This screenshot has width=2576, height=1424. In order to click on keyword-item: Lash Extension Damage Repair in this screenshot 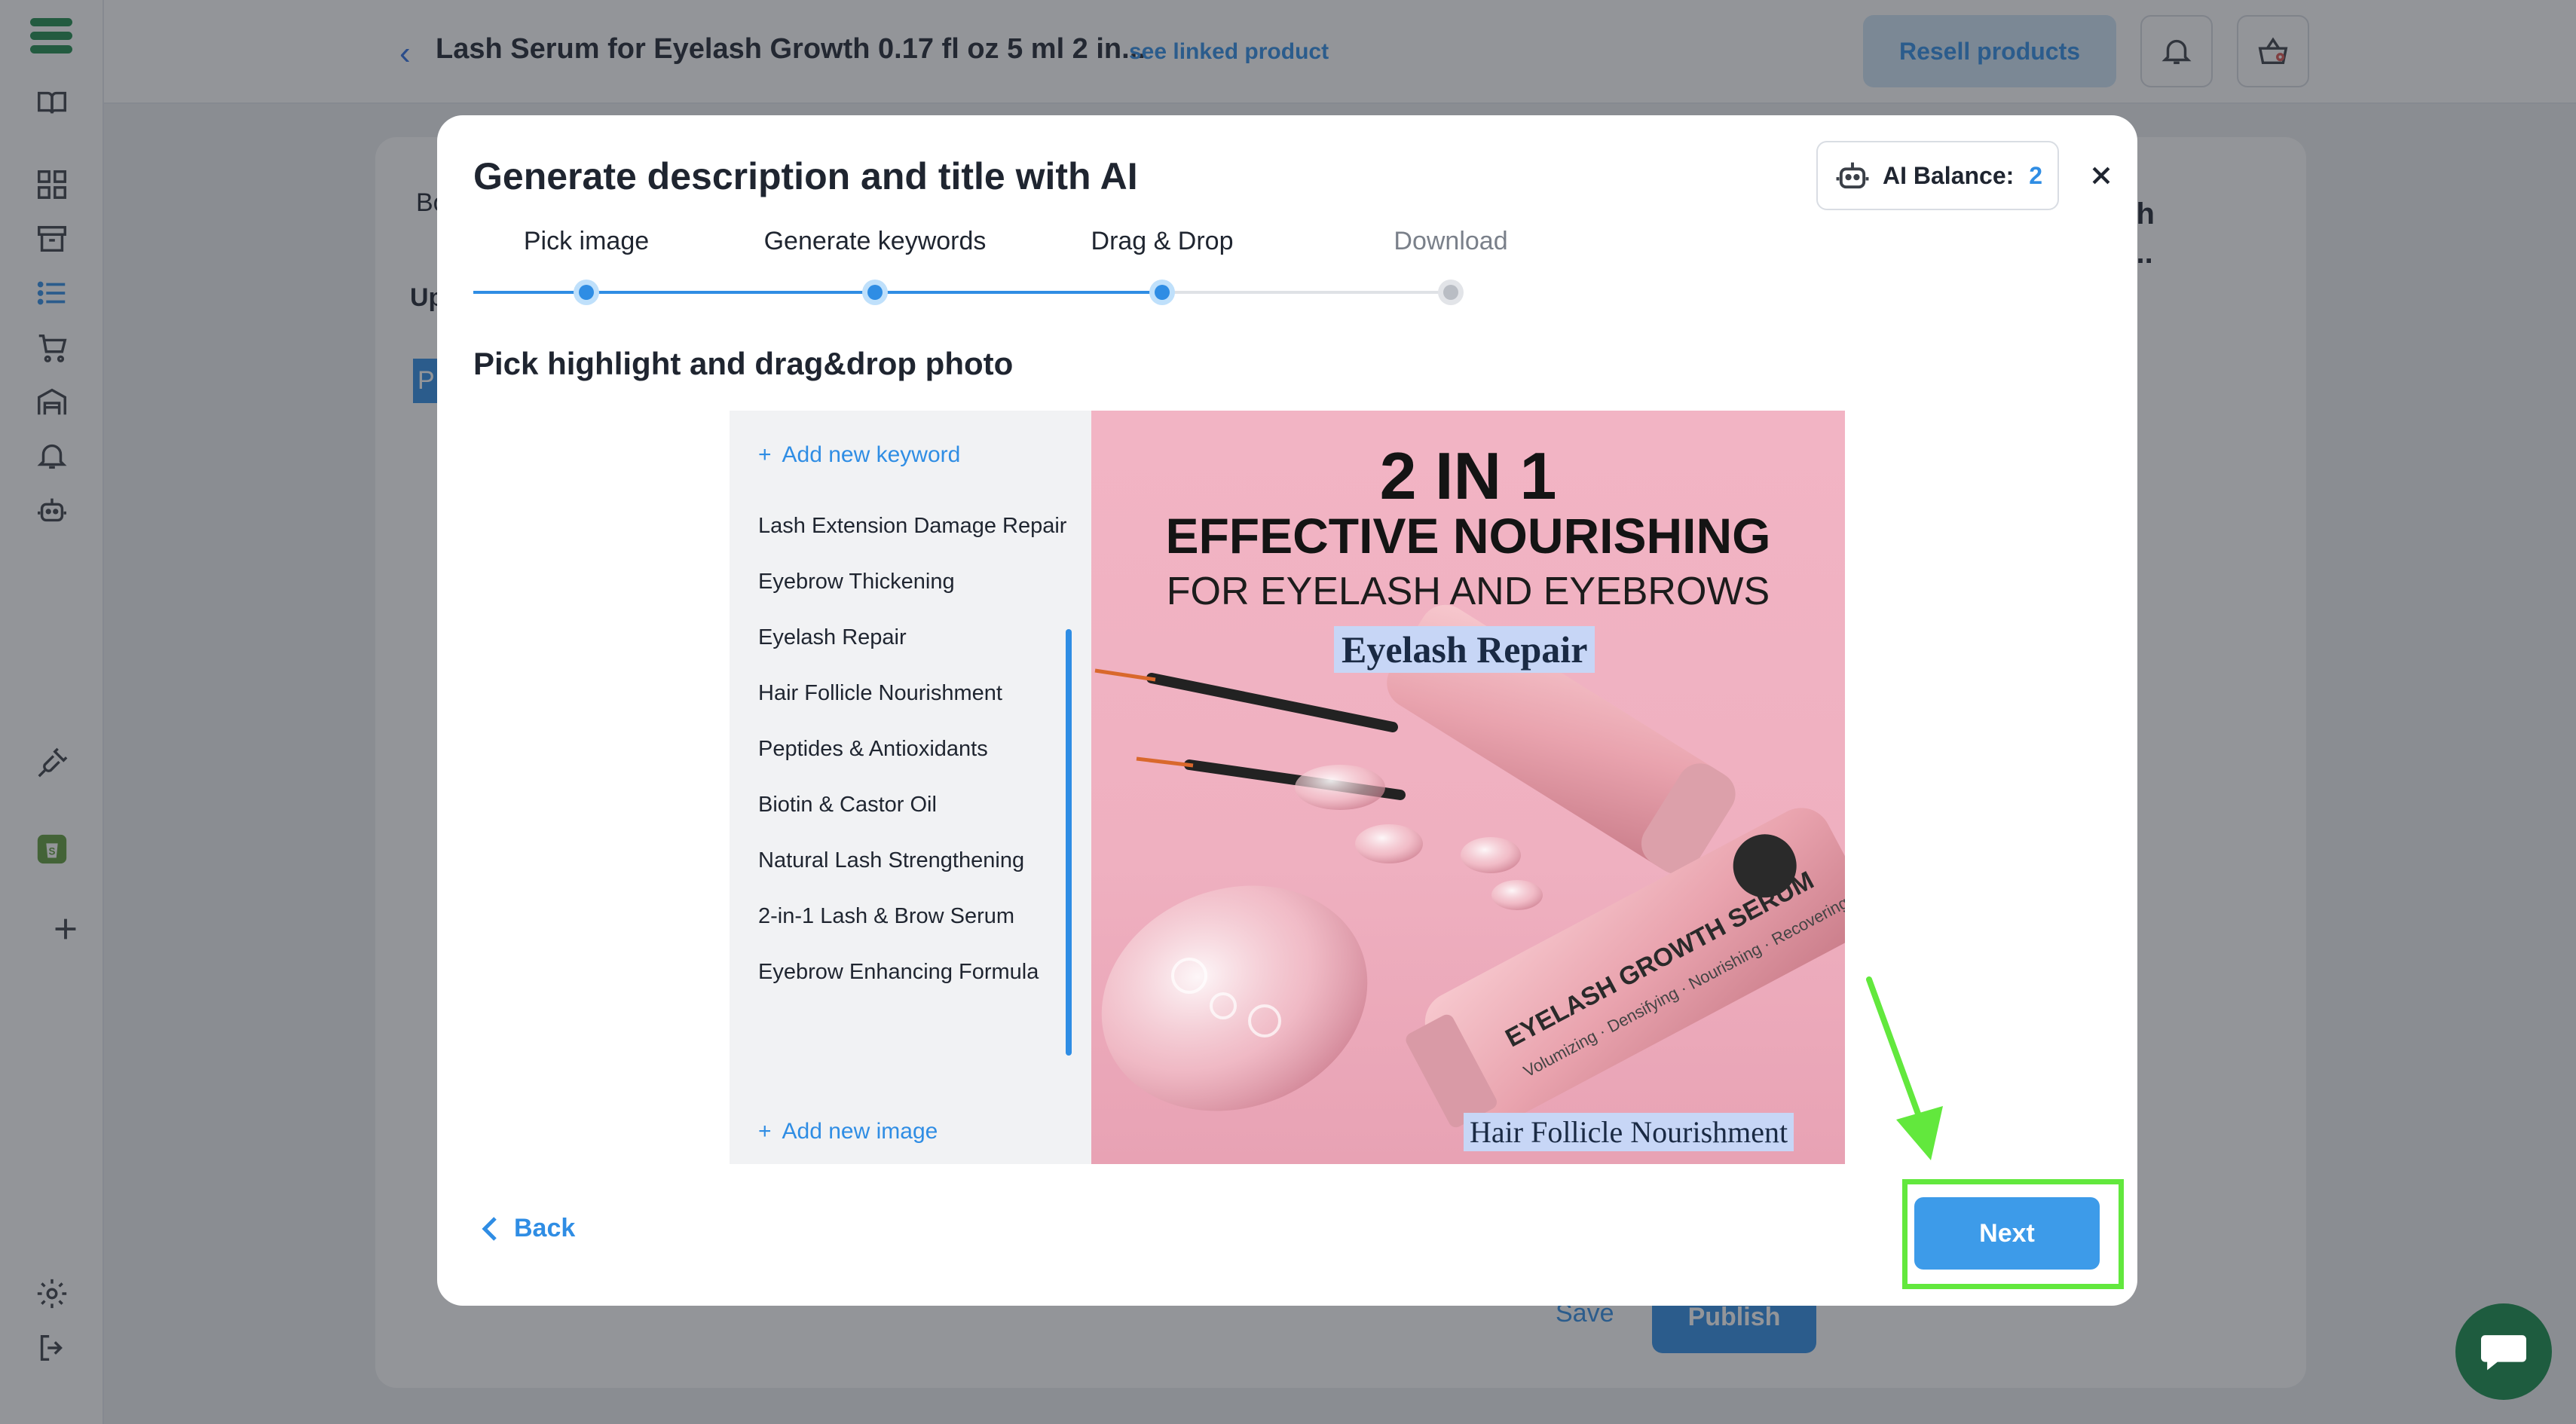, I will do `click(912, 526)`.